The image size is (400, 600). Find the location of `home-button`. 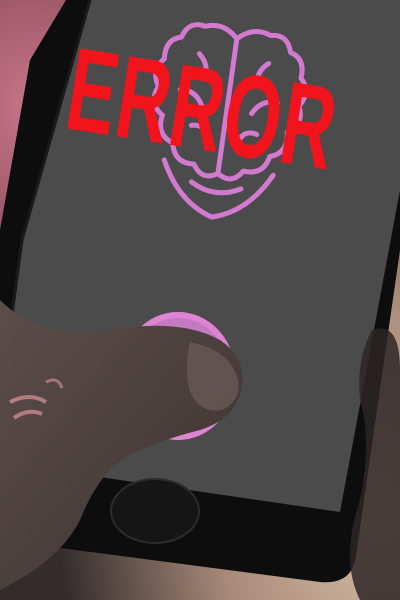

home-button is located at coordinates (155, 511).